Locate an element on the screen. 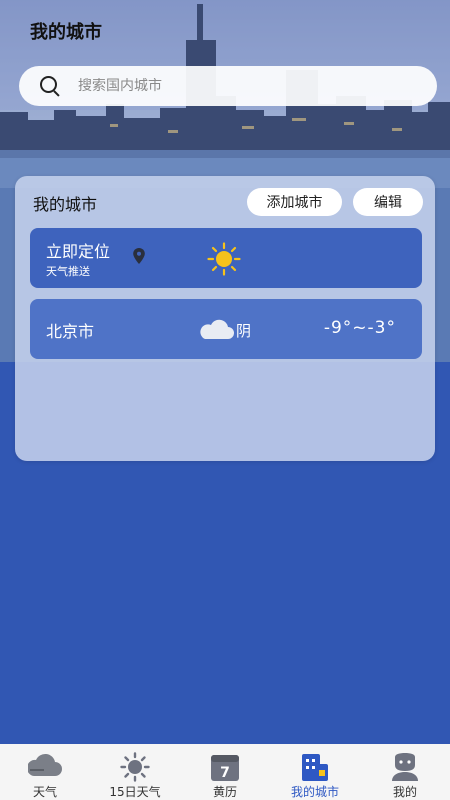 The image size is (450, 800). bottom-tab-bar: 天气 15日天气 7 黄历 我的城市 我的 is located at coordinates (225, 772).